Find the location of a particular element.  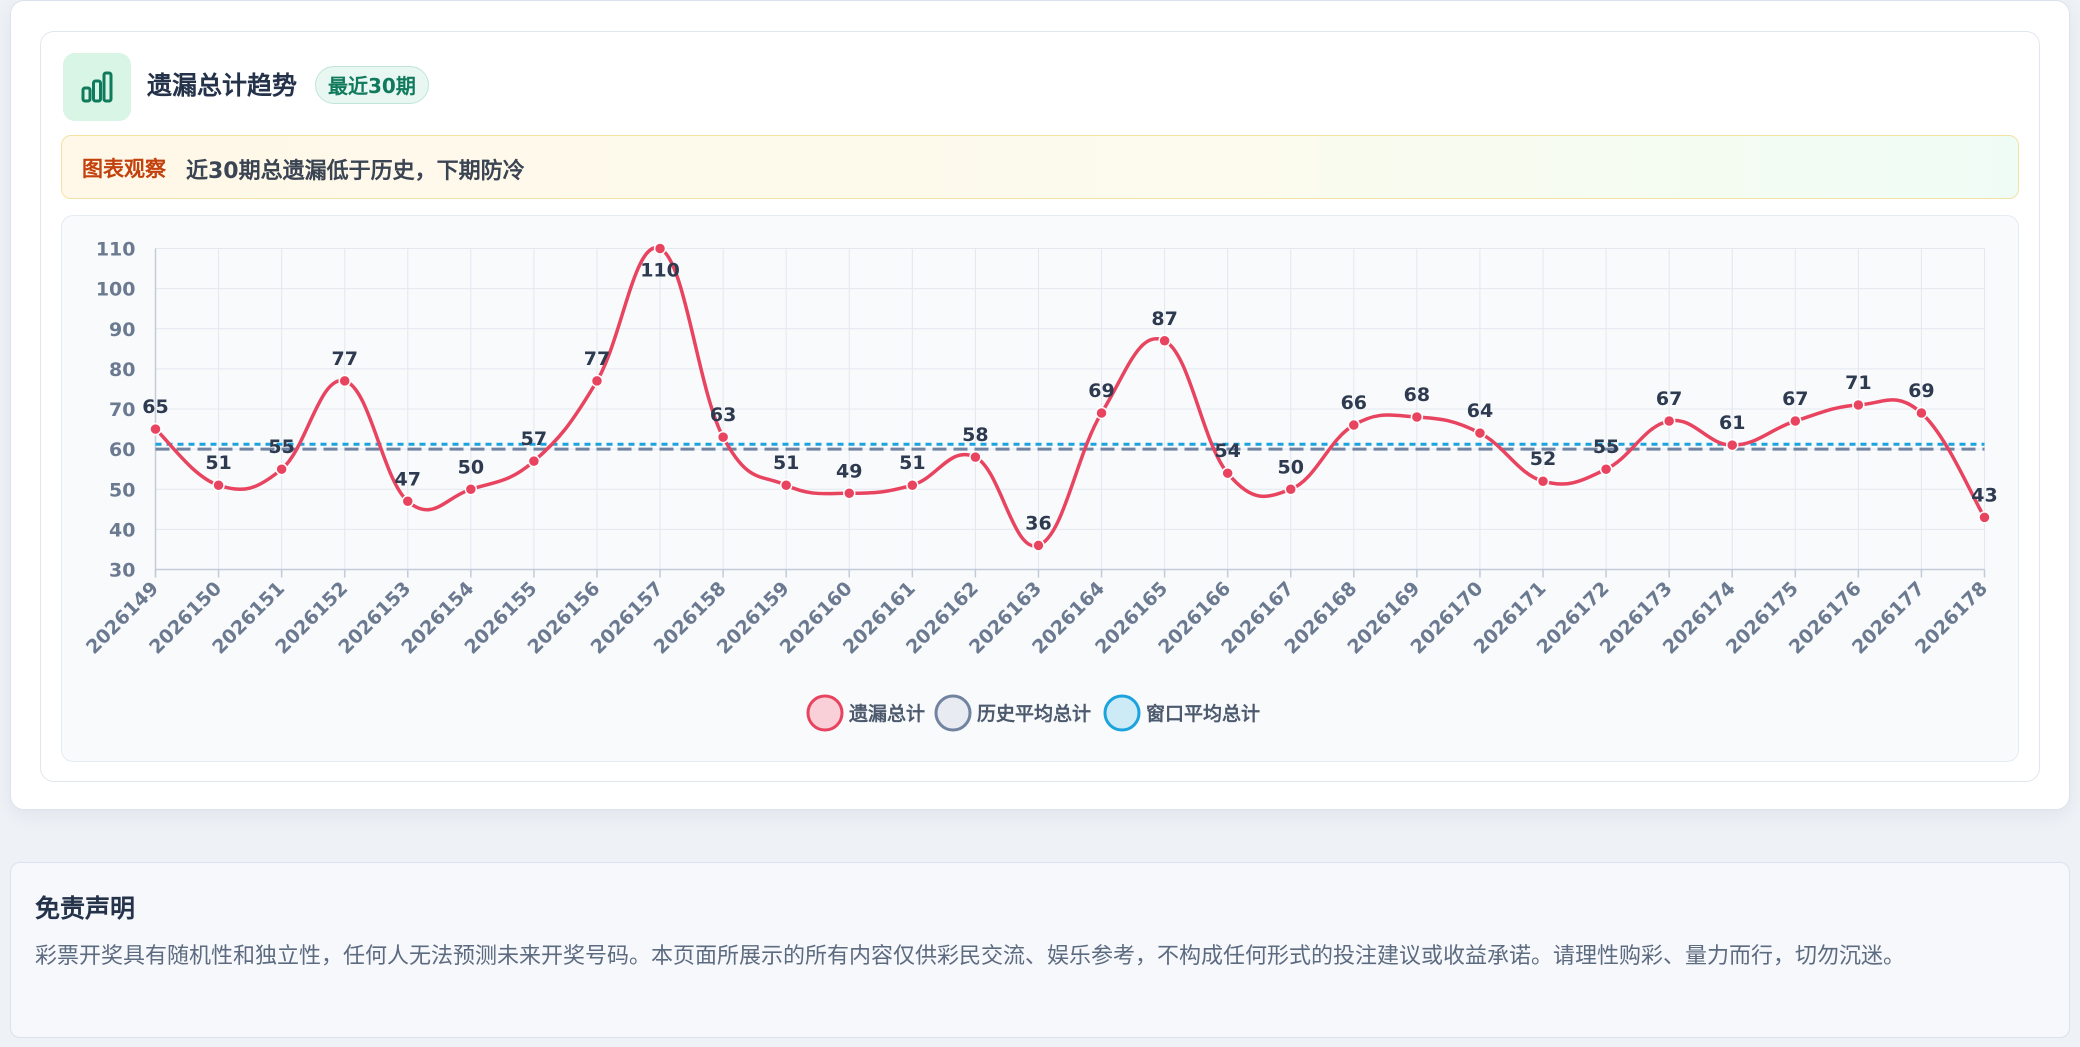

y-tick-label: 100 is located at coordinates (116, 290).